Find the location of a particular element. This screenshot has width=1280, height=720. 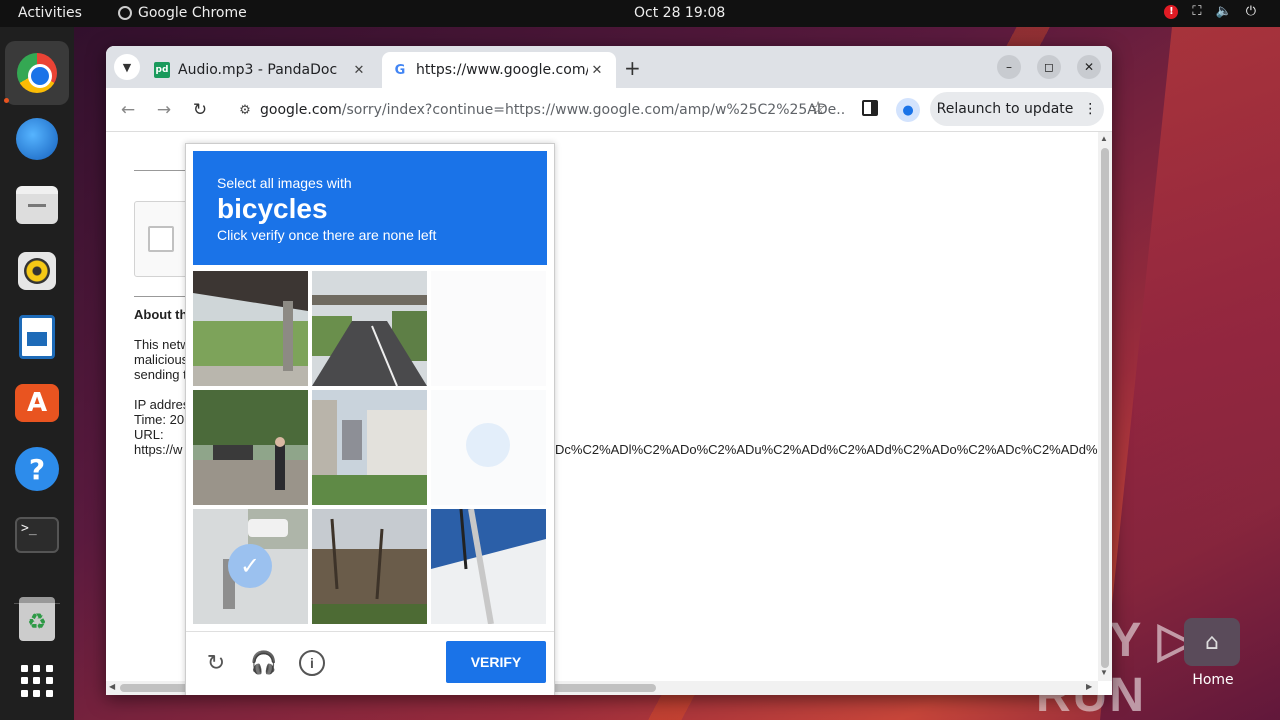

site-info-icon: ⚙ is located at coordinates (245, 110).